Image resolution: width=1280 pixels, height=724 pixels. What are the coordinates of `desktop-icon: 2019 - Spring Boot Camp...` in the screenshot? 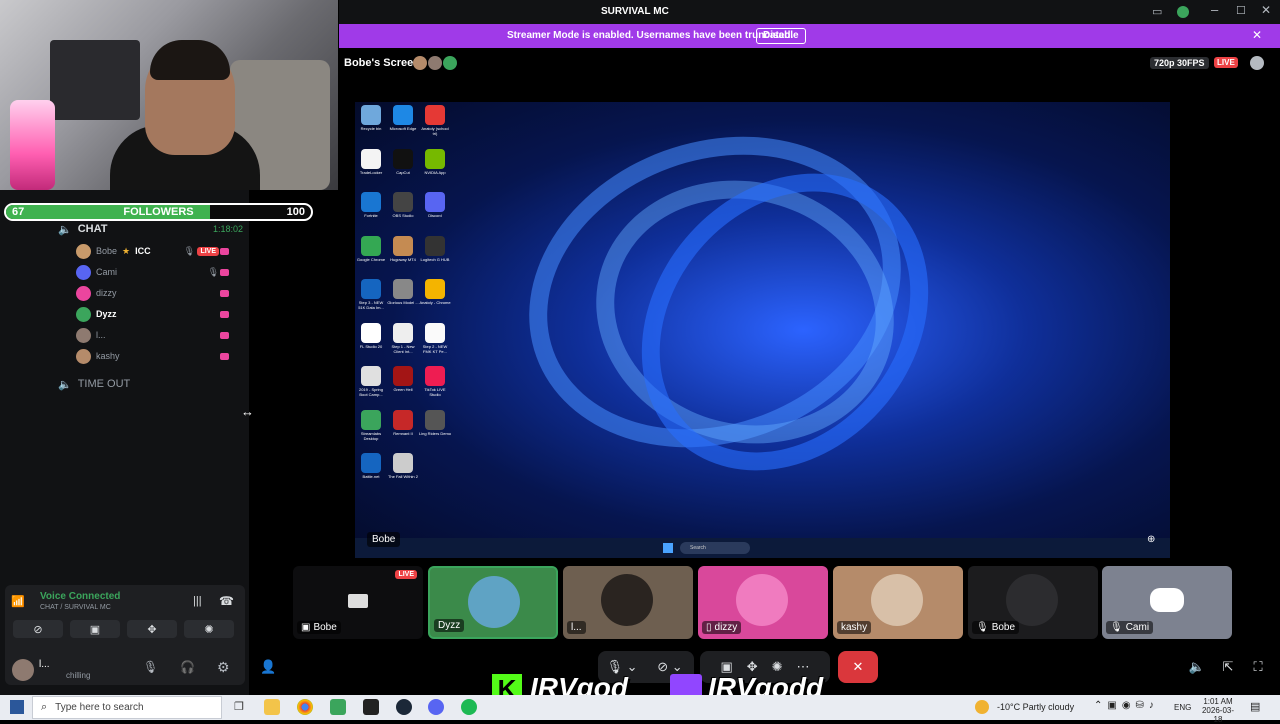 It's located at (371, 381).